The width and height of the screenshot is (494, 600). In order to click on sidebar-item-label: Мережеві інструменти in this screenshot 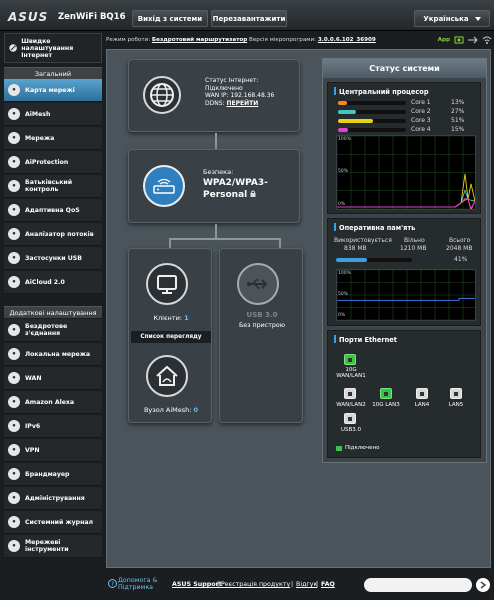, I will do `click(47, 546)`.